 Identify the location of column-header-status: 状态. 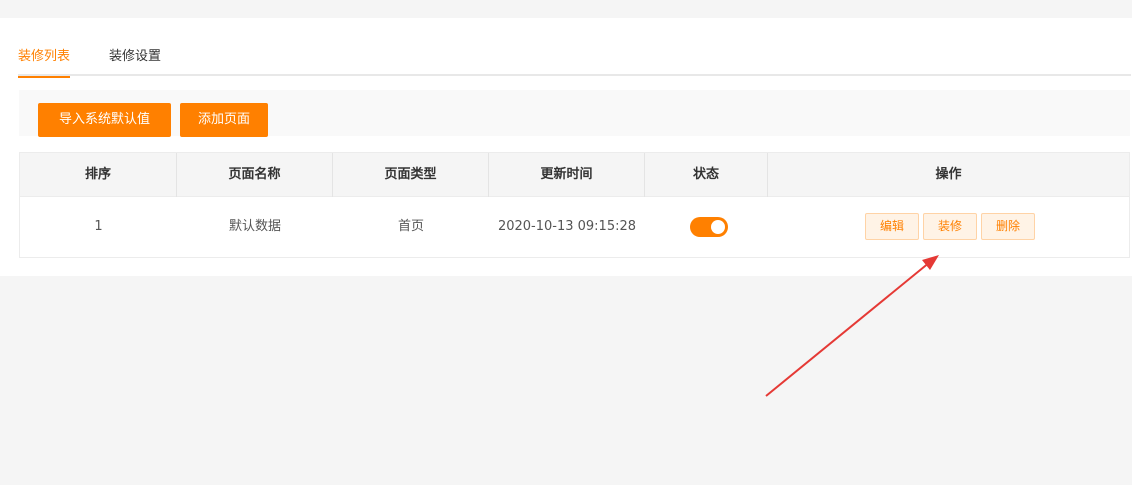
(706, 175).